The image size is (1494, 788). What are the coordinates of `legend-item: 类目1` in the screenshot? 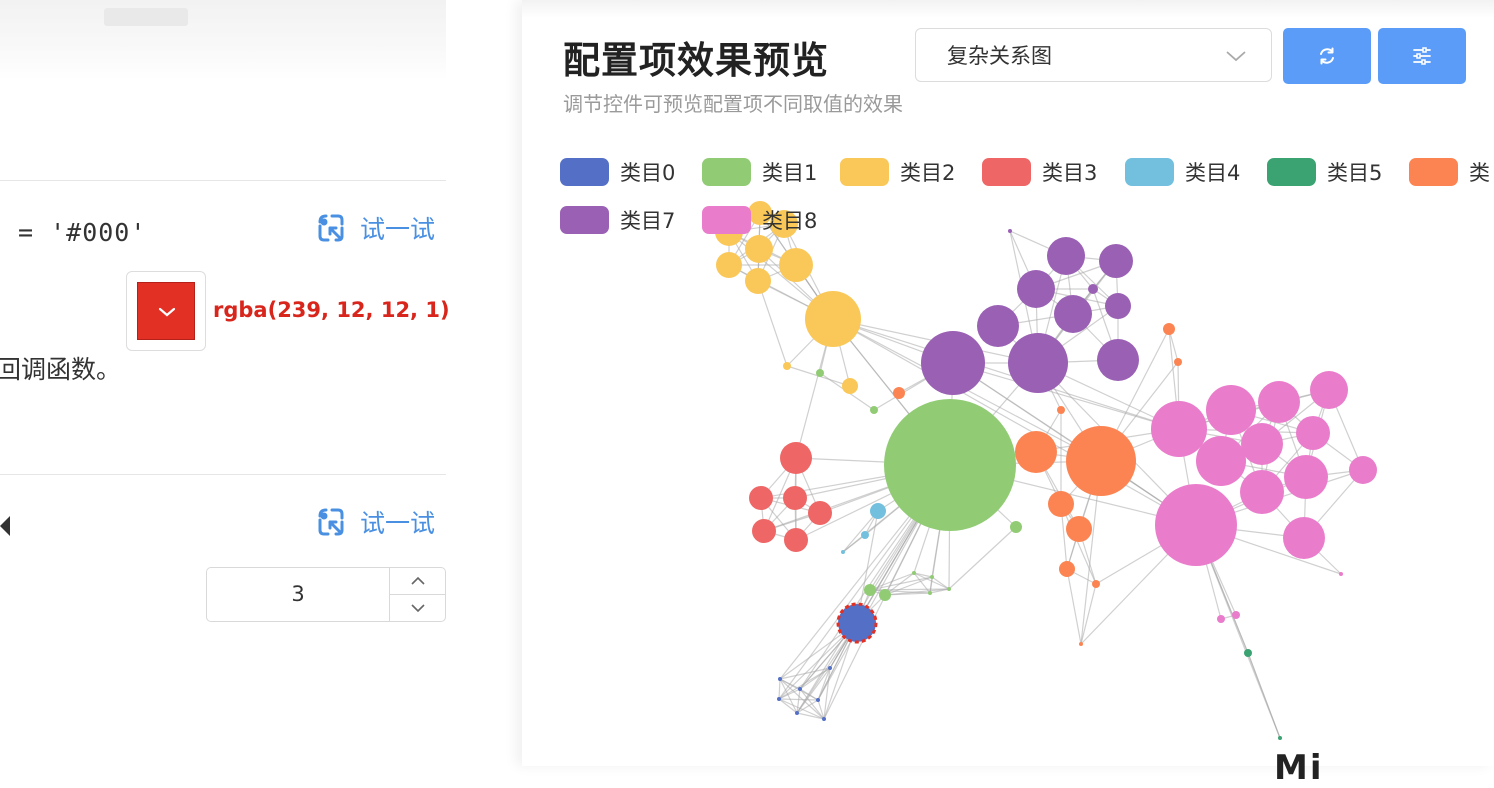 It's located at (759, 172).